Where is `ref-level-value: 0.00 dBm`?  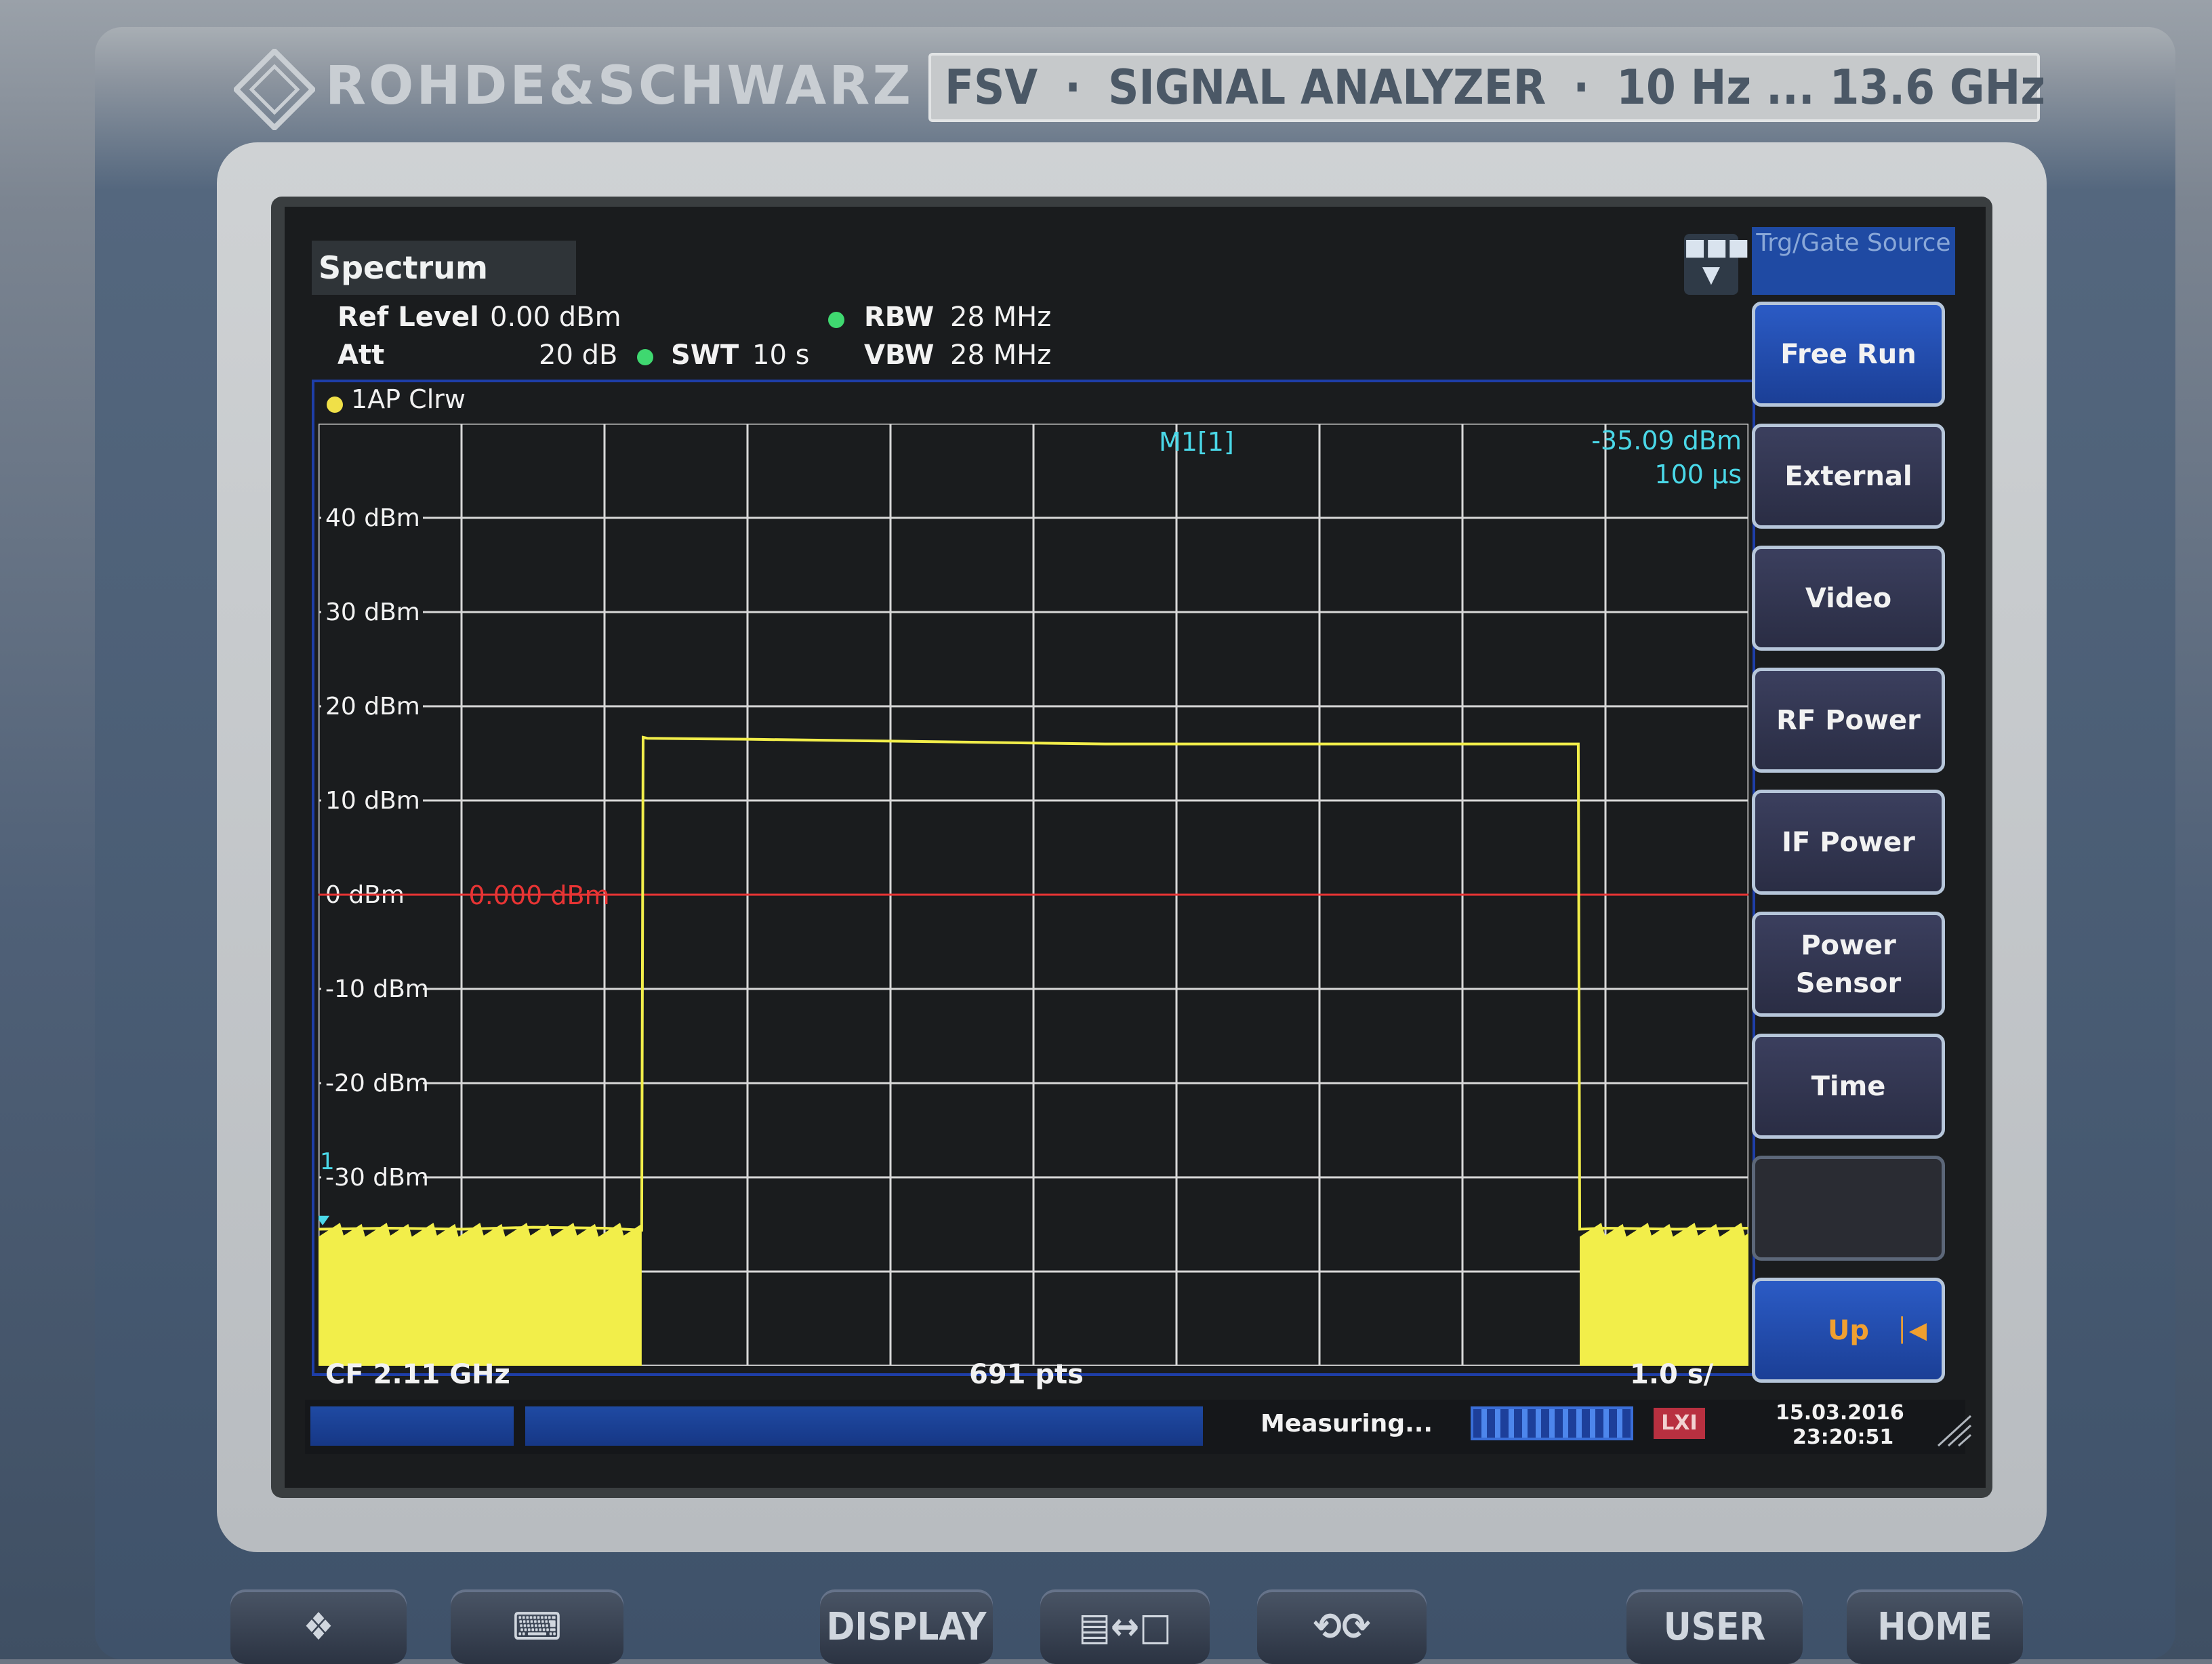
ref-level-value: 0.00 dBm is located at coordinates (555, 317).